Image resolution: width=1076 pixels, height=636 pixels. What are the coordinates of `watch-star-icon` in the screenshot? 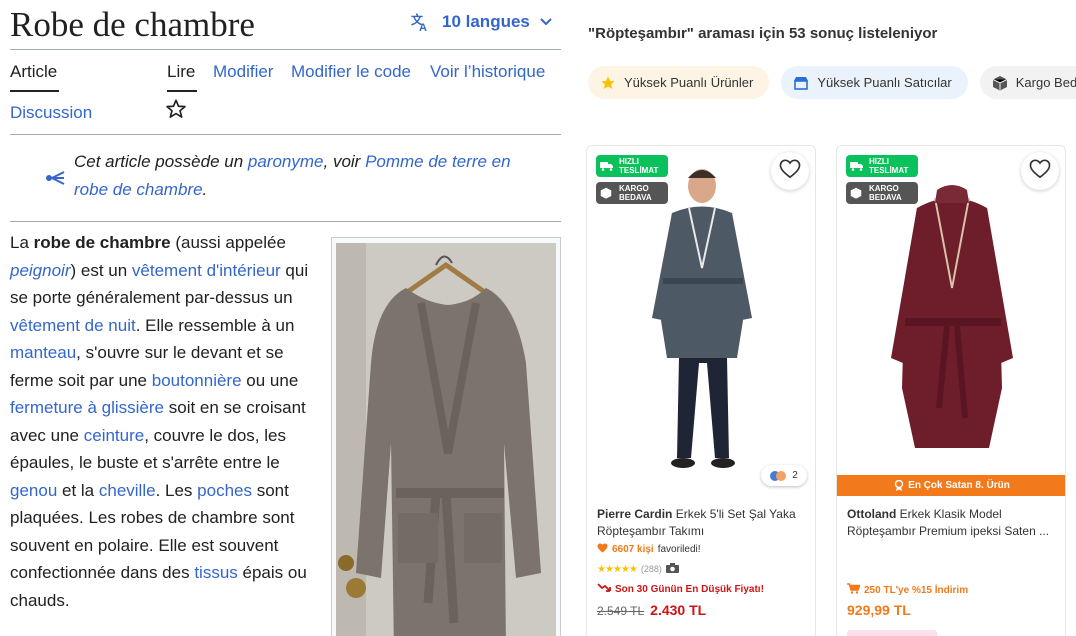 It's located at (176, 111).